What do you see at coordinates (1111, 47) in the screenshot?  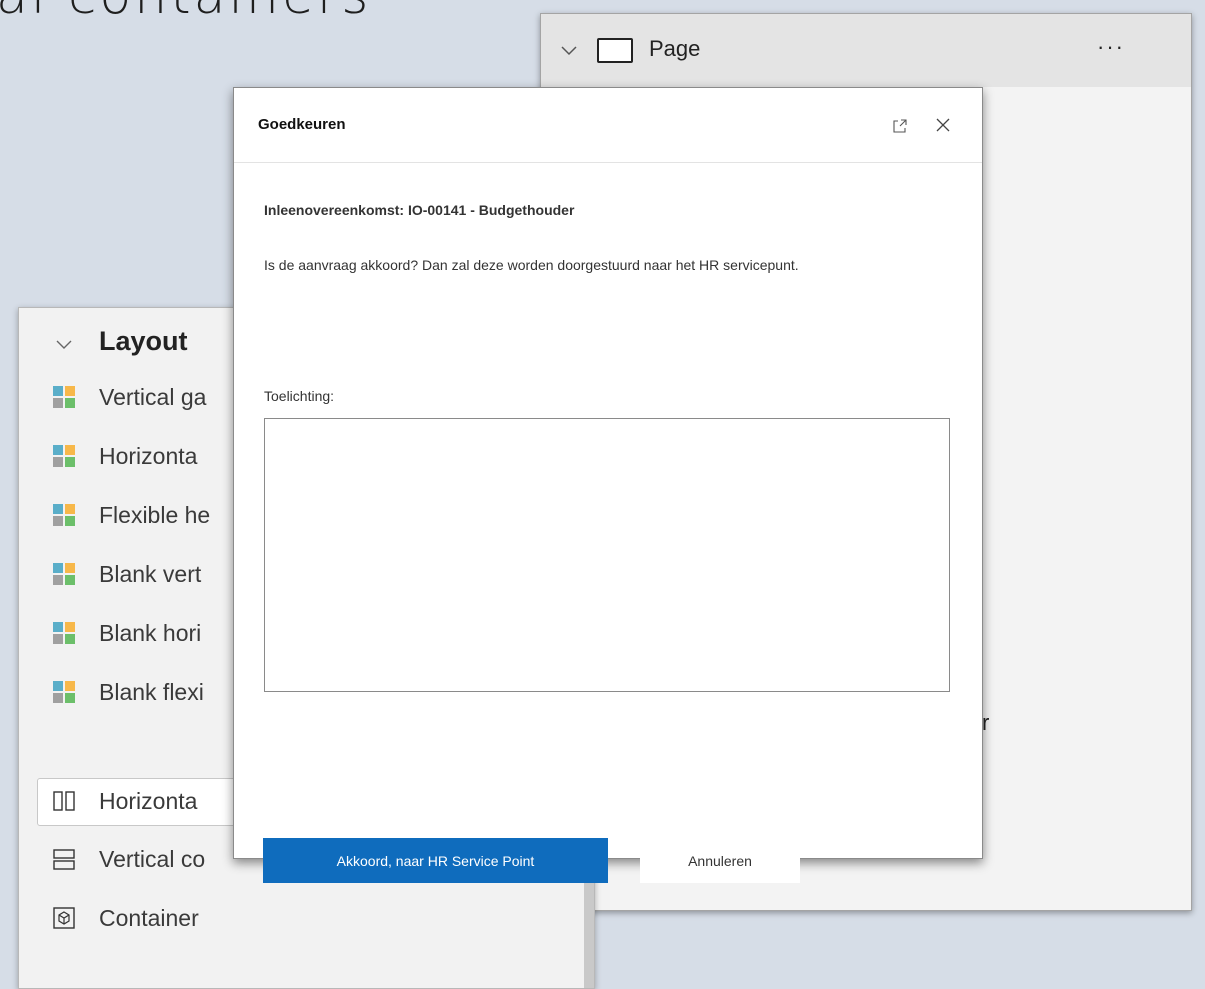 I see `more-options-icon: ···` at bounding box center [1111, 47].